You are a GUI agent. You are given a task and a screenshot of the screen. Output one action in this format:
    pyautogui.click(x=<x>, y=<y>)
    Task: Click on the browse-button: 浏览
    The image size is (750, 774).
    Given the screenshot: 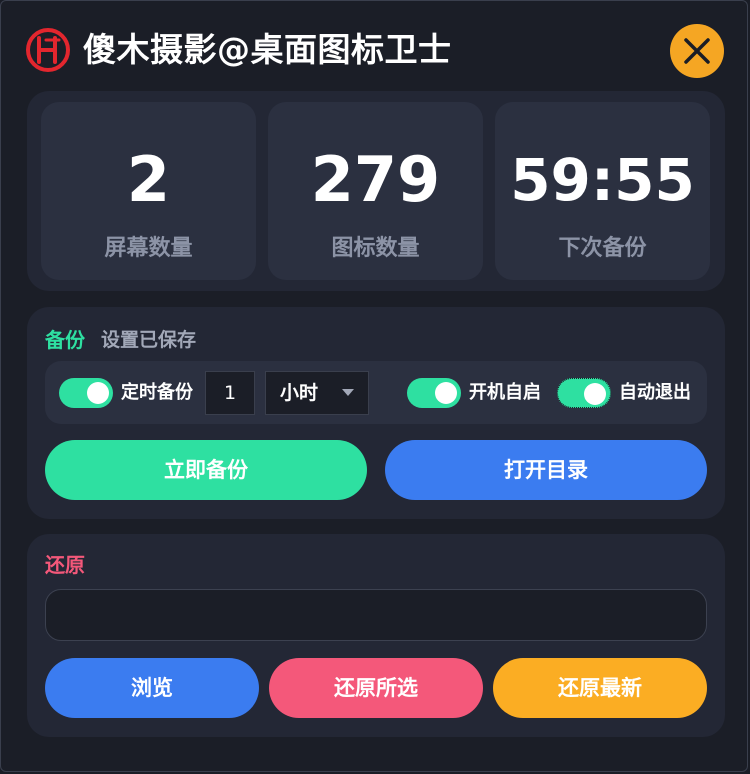 What is the action you would take?
    pyautogui.click(x=152, y=688)
    